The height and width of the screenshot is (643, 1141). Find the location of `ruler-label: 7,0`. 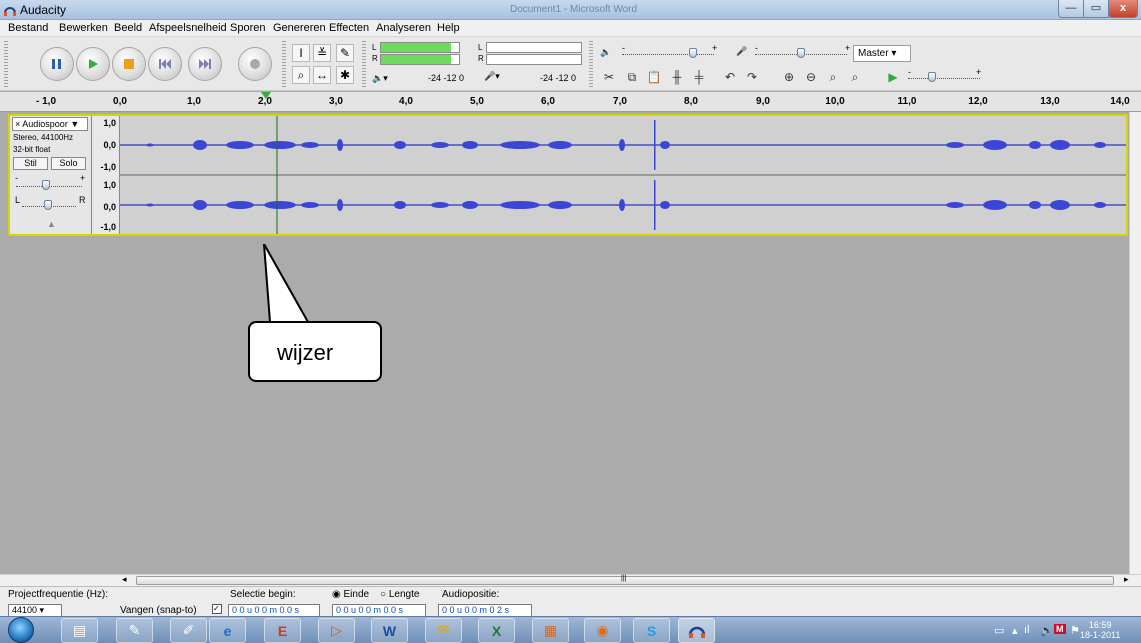

ruler-label: 7,0 is located at coordinates (620, 101).